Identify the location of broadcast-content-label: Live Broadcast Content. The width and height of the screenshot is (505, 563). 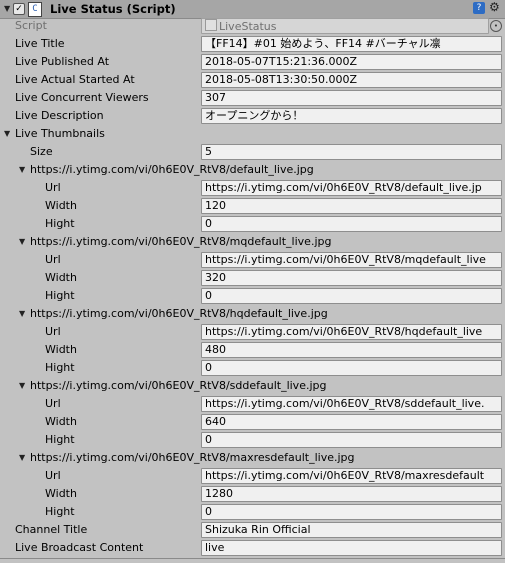
(79, 547).